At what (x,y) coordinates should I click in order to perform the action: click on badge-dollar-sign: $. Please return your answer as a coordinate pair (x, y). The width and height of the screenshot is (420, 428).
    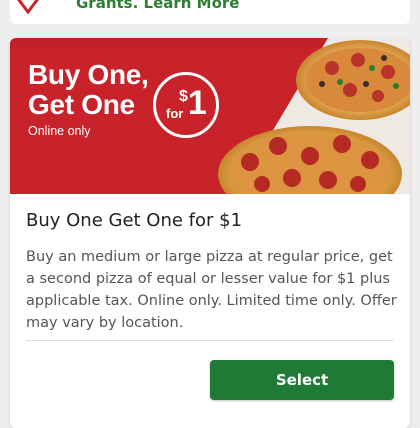
    Looking at the image, I should click on (183, 96).